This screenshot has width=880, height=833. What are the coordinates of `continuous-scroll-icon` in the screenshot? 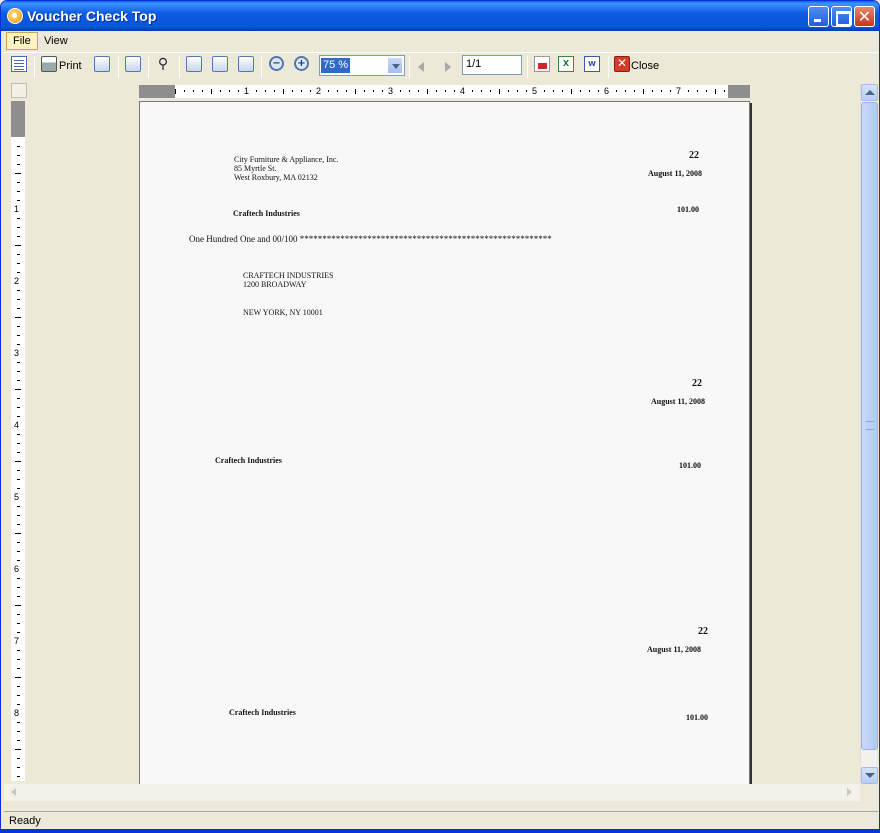 It's located at (246, 64).